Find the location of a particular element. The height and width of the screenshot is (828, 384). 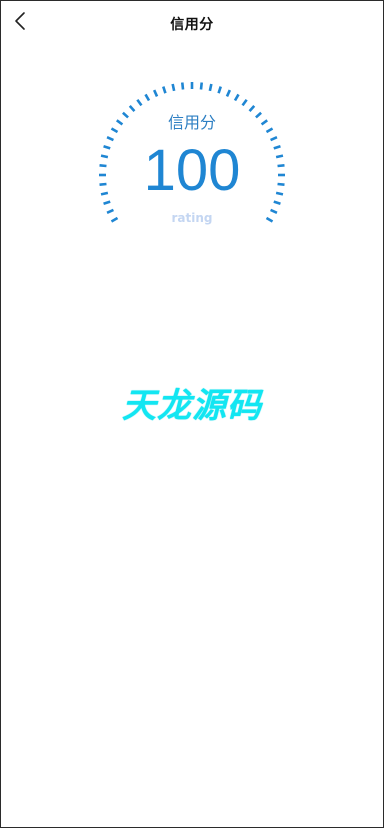

gauge-caption: rating is located at coordinates (192, 218).